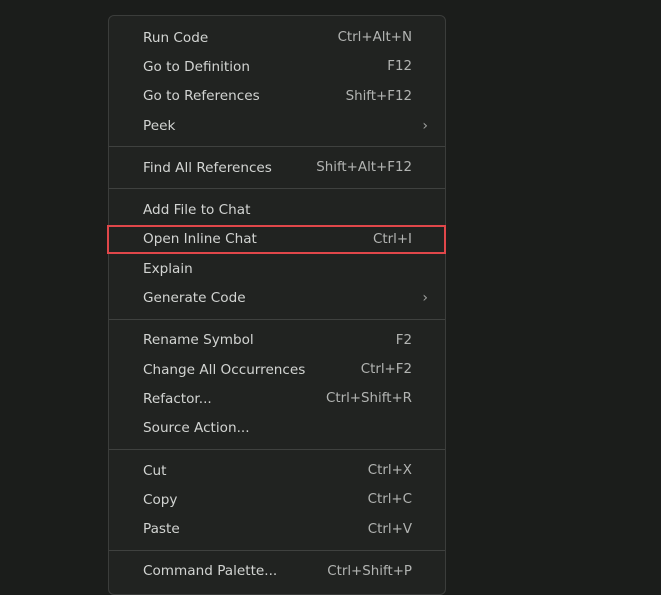 Image resolution: width=661 pixels, height=595 pixels. I want to click on menu-item-copy: Copy Ctrl+C, so click(277, 499).